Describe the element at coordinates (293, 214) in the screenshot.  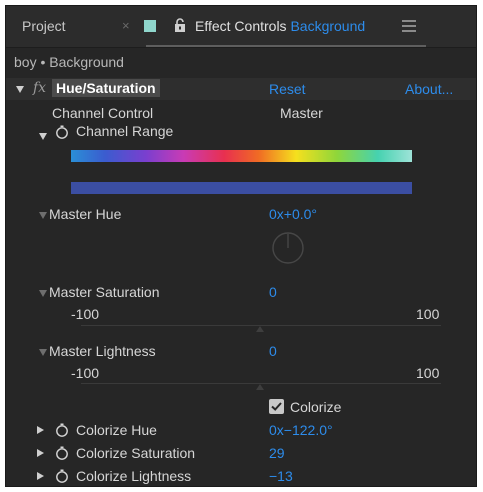
I see `master-hue-value: 0x+0.0°` at that location.